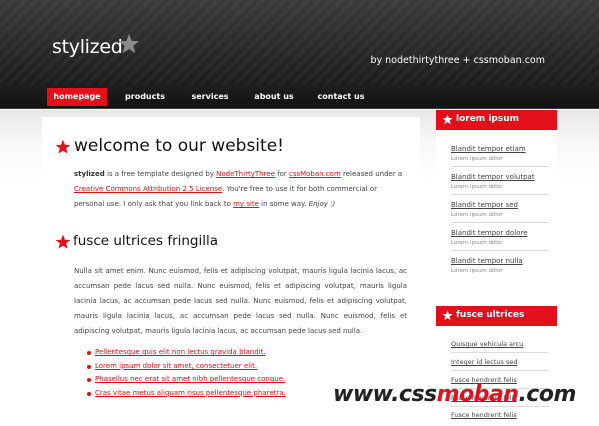 This screenshot has height=426, width=599. What do you see at coordinates (148, 189) in the screenshot?
I see `license-link: Creative Commons Attribution 2.5 License` at bounding box center [148, 189].